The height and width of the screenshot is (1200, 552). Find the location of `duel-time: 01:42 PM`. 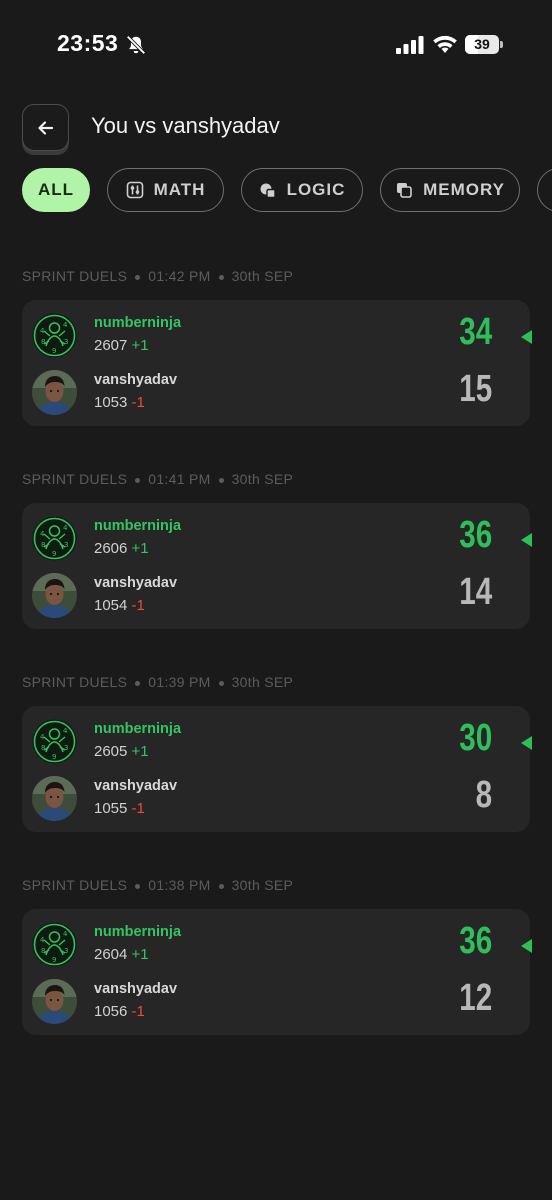

duel-time: 01:42 PM is located at coordinates (179, 276).